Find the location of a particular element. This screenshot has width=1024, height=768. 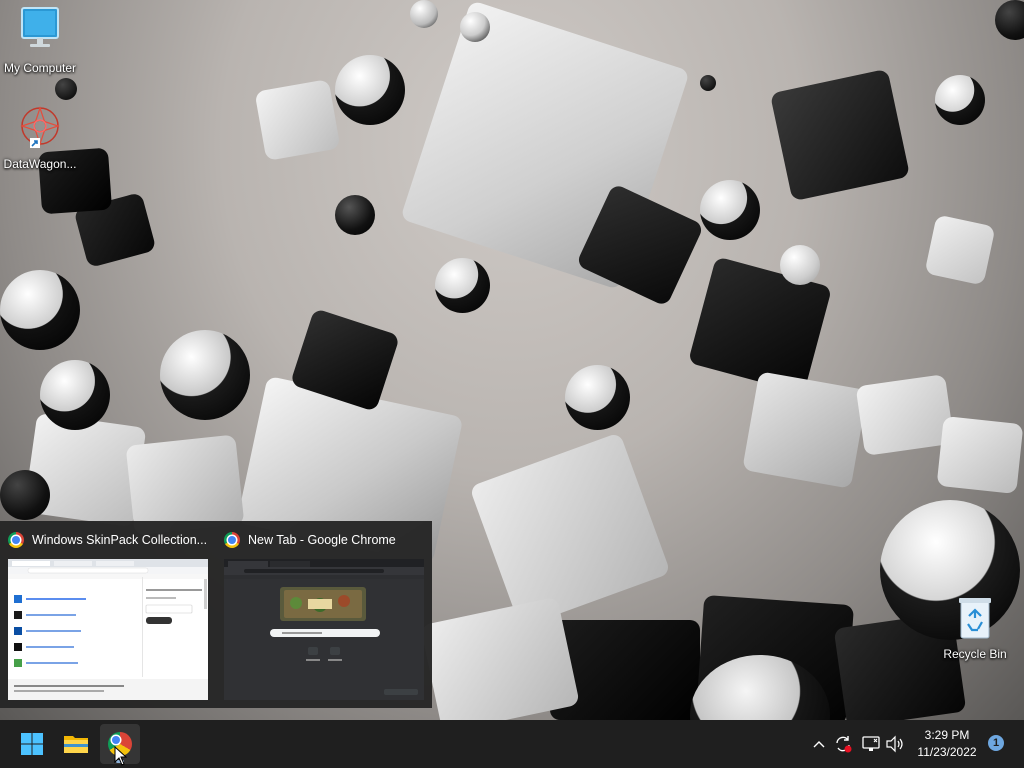

desktop-icon-label: Recycle Bin is located at coordinates (975, 654).